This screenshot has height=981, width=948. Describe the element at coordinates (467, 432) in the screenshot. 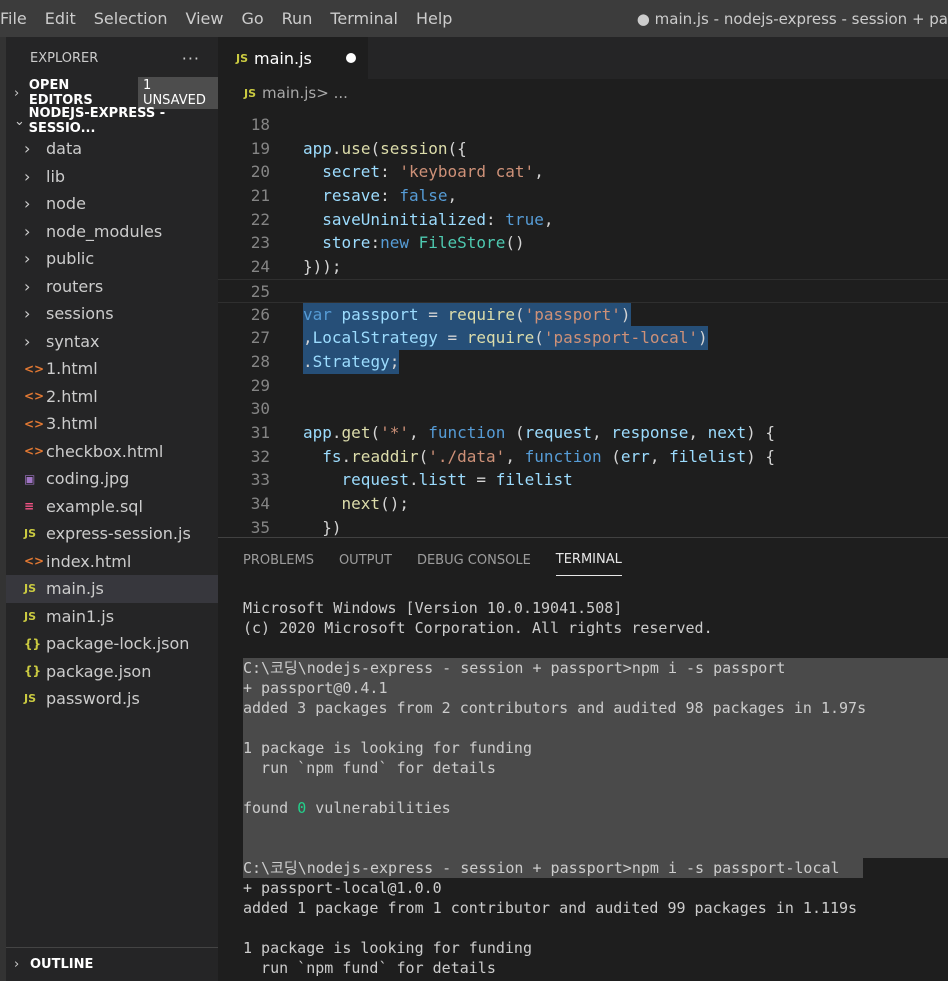

I see `code-token: function` at that location.